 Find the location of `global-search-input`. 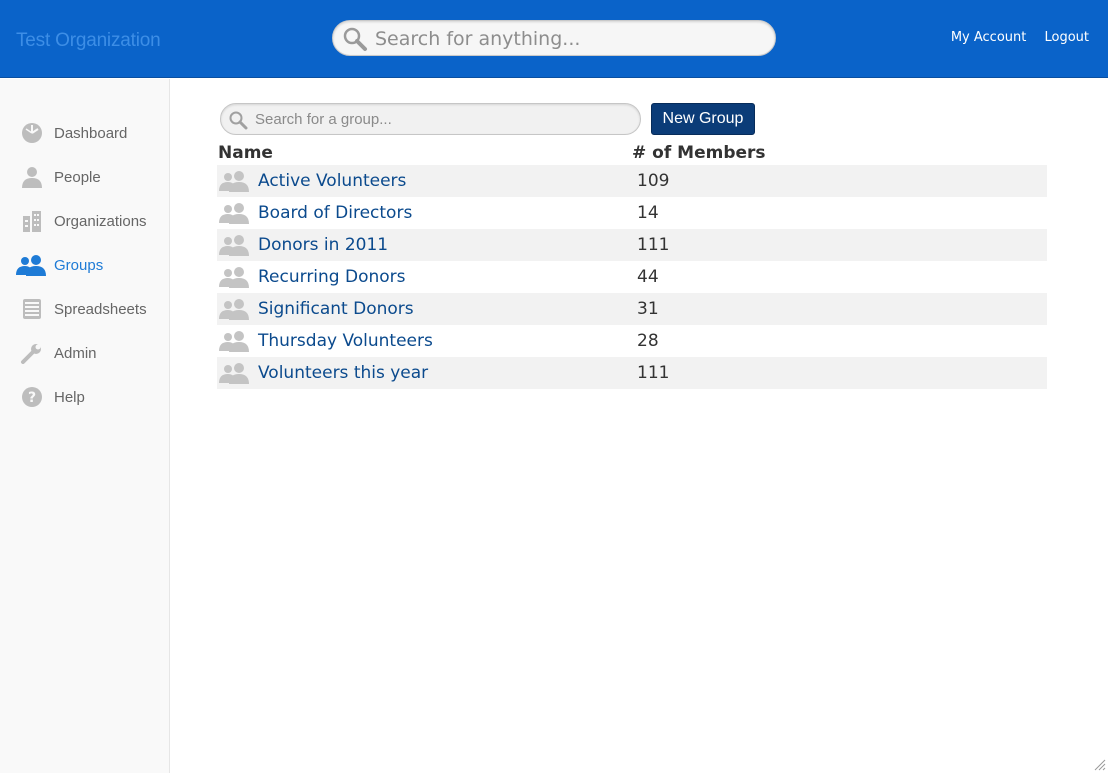

global-search-input is located at coordinates (570, 38).